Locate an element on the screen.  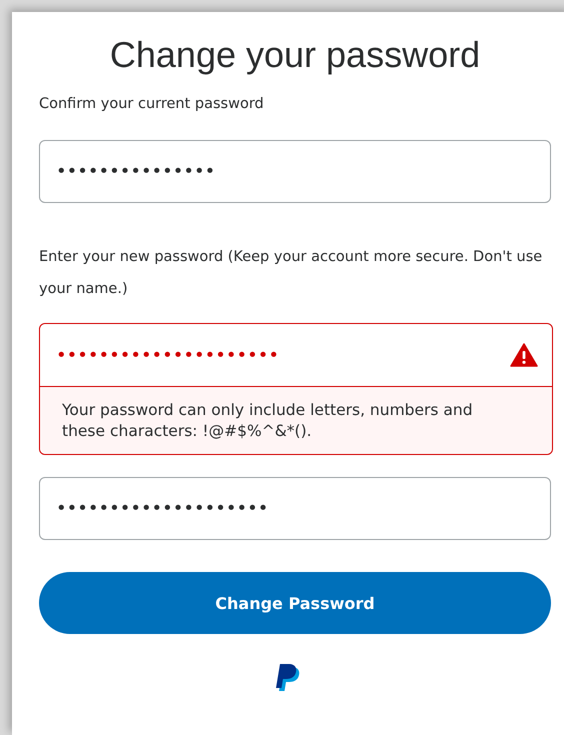
change-password-button: Change Password is located at coordinates (295, 603).